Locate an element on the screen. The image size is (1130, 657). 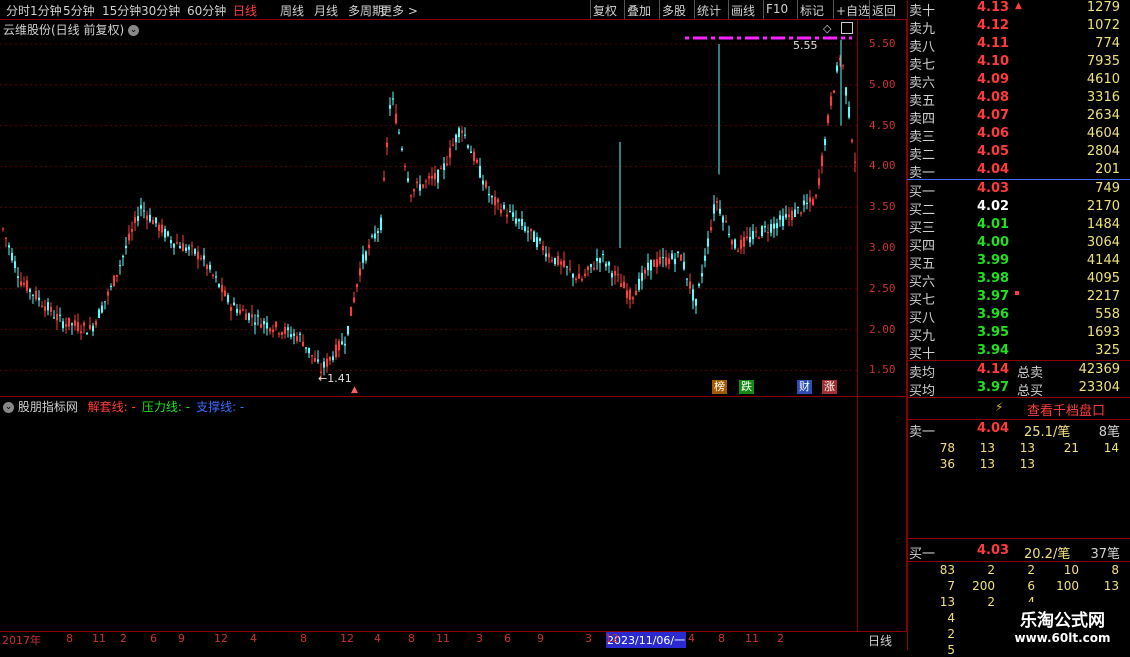
tab-period-10: 更多 > is located at coordinates (399, 10).